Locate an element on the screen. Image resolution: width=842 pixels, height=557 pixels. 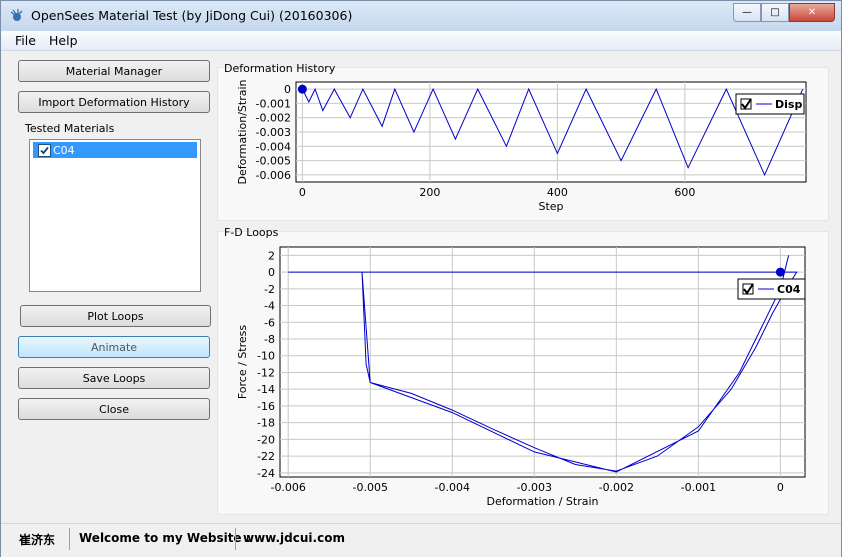
y-tick-label: -2 is located at coordinates (269, 289).